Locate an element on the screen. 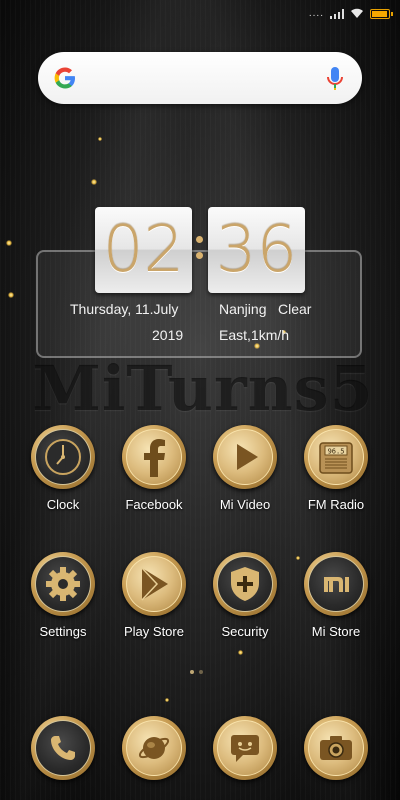 The height and width of the screenshot is (800, 400). app-fm-radio: 96.5 FM Radio is located at coordinates (336, 468).